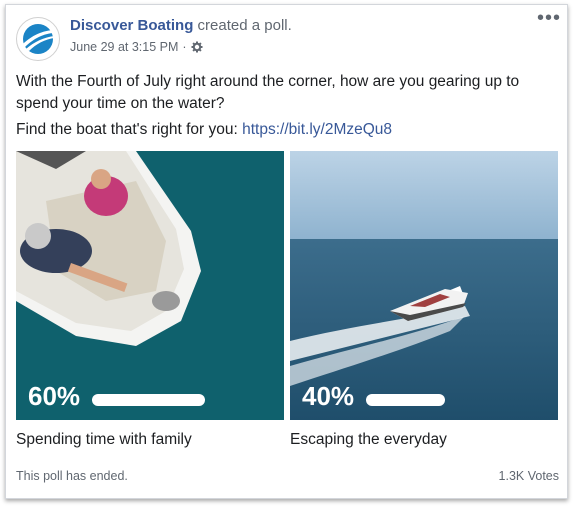 The image size is (573, 509). Describe the element at coordinates (197, 47) in the screenshot. I see `gear-icon` at that location.